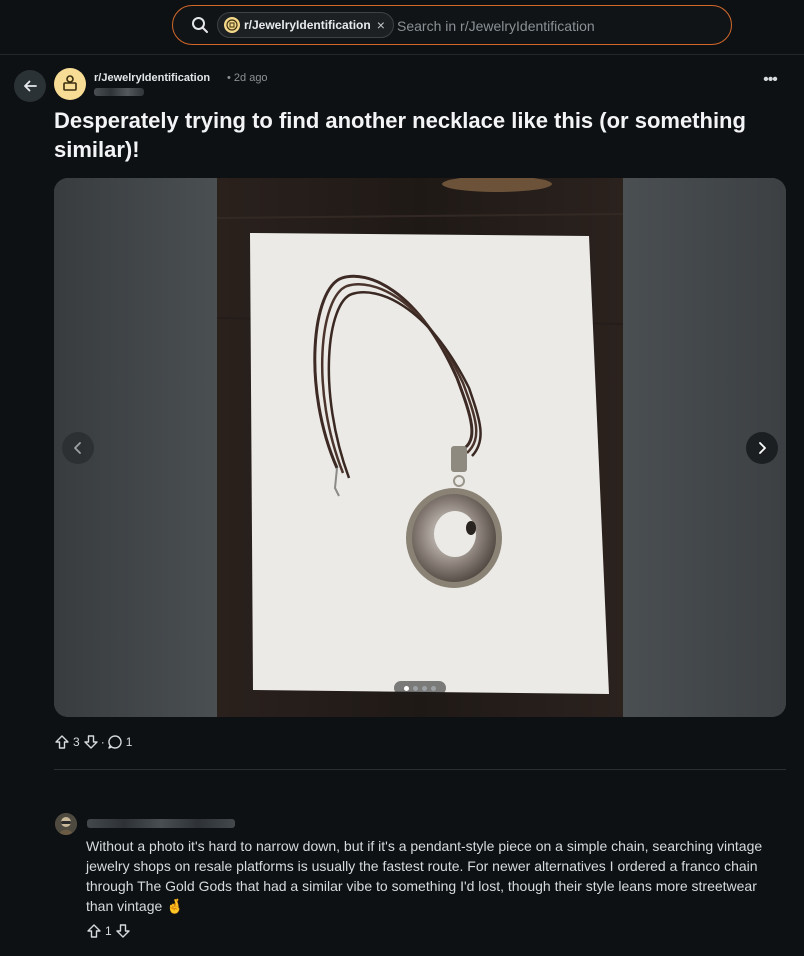 This screenshot has height=956, width=804. Describe the element at coordinates (76, 742) in the screenshot. I see `post-vote-count: 3` at that location.